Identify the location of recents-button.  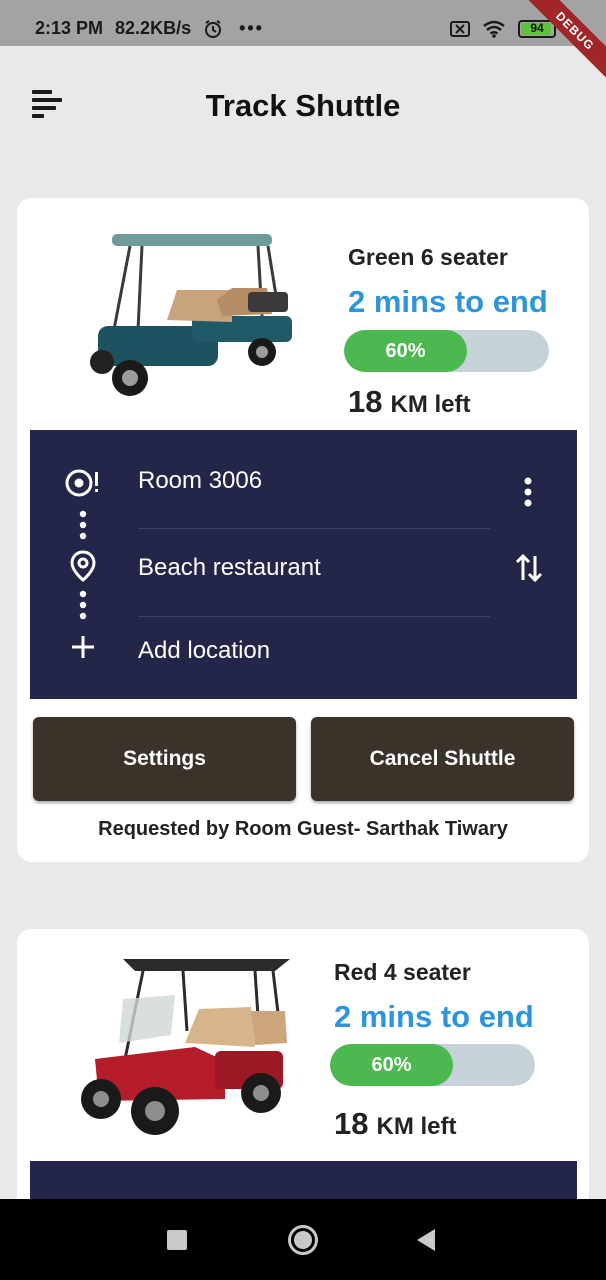
(177, 1239).